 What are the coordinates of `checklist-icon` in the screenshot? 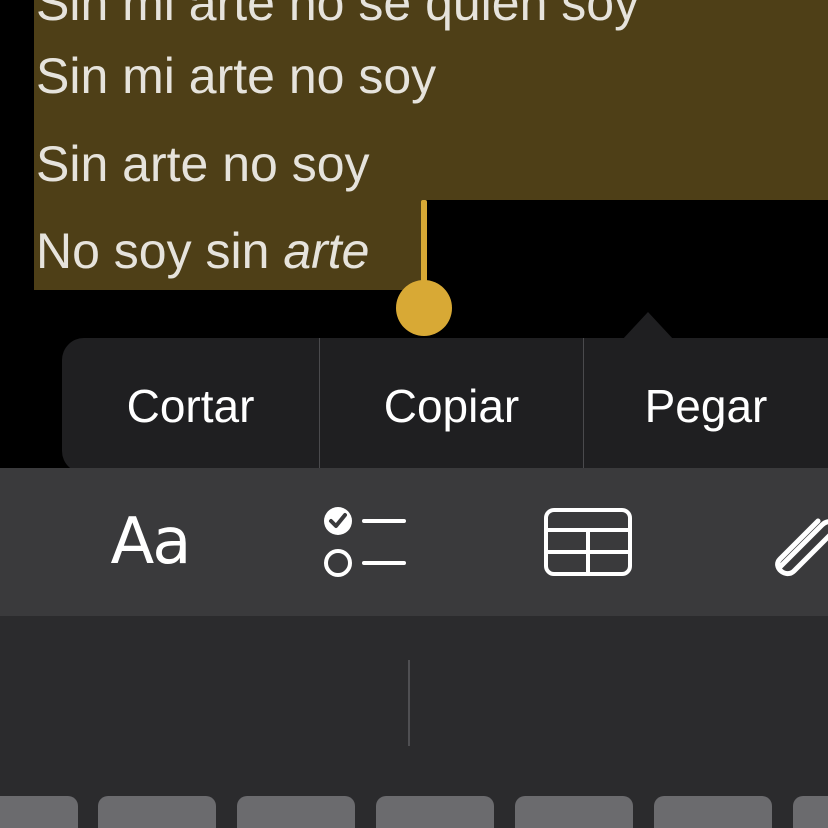 It's located at (365, 542).